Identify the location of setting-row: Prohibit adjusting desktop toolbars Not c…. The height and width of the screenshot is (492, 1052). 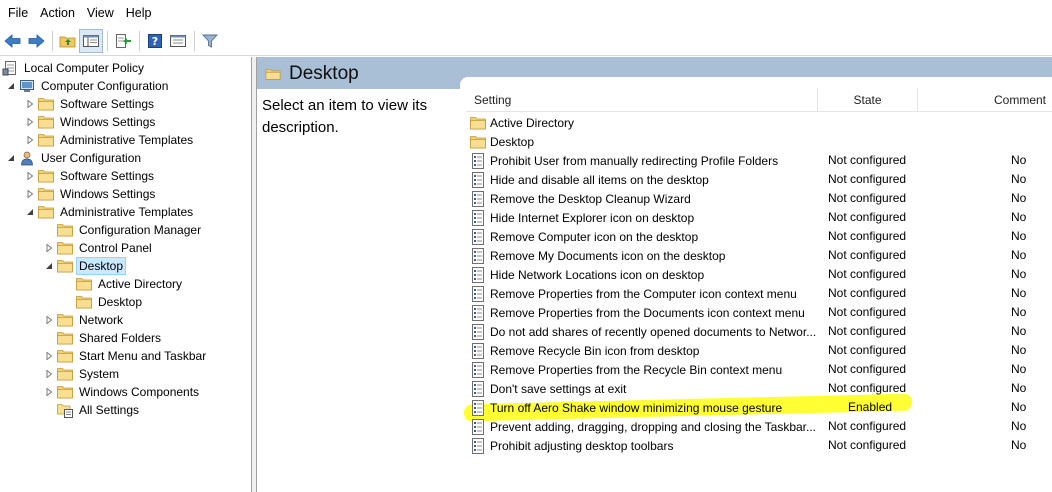
(759, 445).